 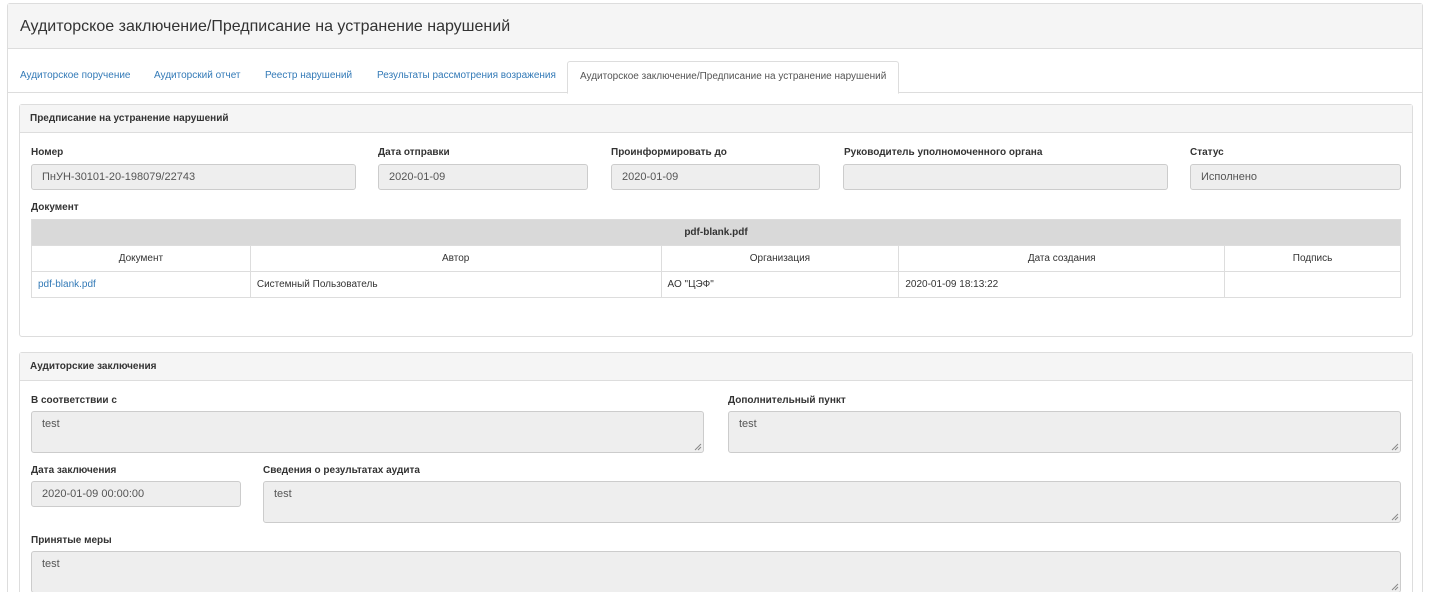 I want to click on results-value: test, so click(x=283, y=494).